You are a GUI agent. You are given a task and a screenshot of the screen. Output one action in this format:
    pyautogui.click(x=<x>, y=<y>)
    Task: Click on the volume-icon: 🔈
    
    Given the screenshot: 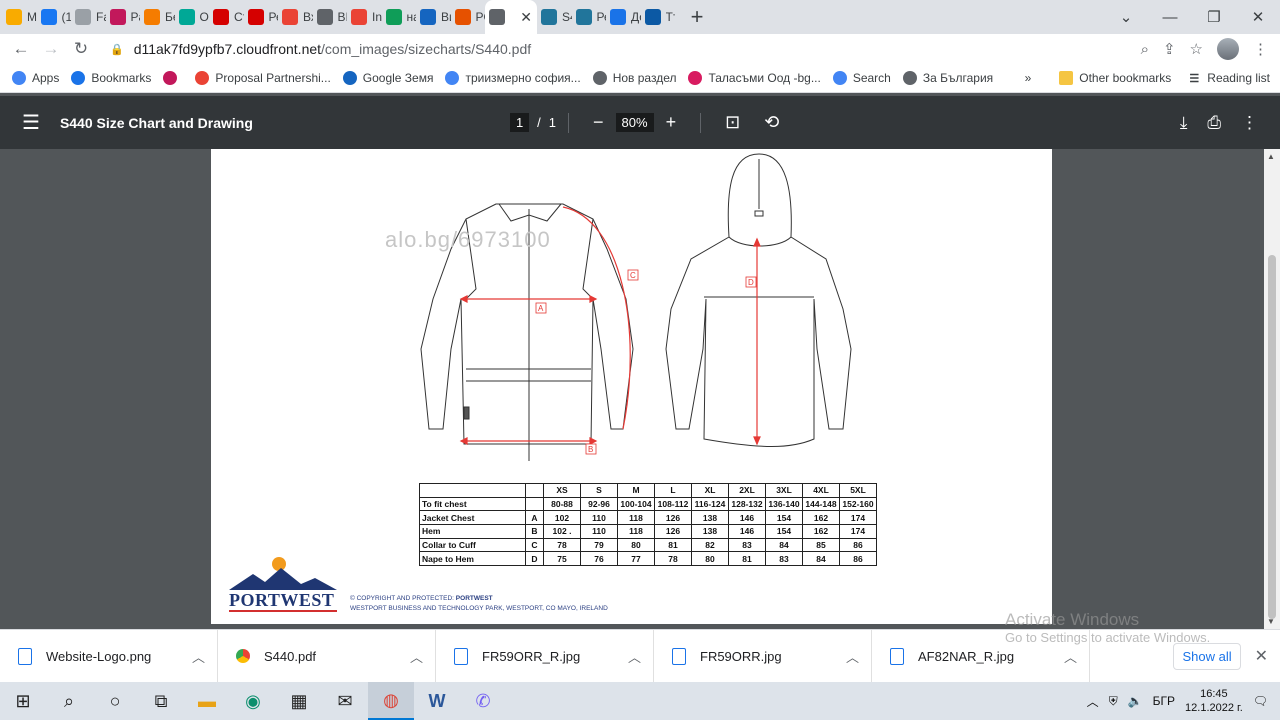 What is the action you would take?
    pyautogui.click(x=1135, y=701)
    